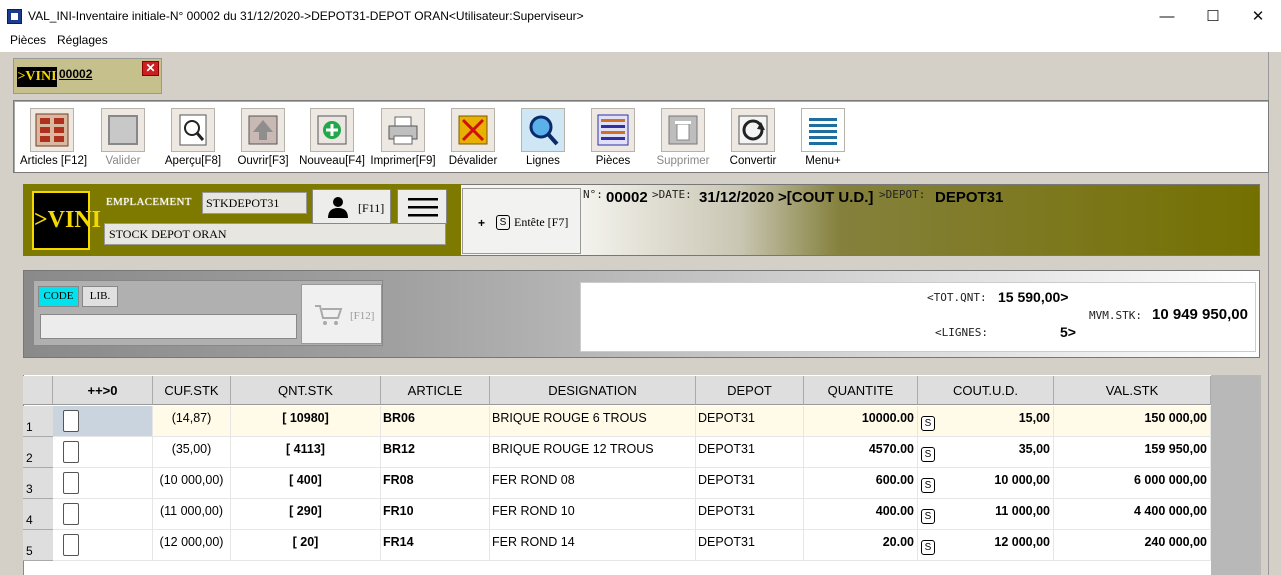  What do you see at coordinates (263, 138) in the screenshot?
I see `open-button: Ouvrir[F3]` at bounding box center [263, 138].